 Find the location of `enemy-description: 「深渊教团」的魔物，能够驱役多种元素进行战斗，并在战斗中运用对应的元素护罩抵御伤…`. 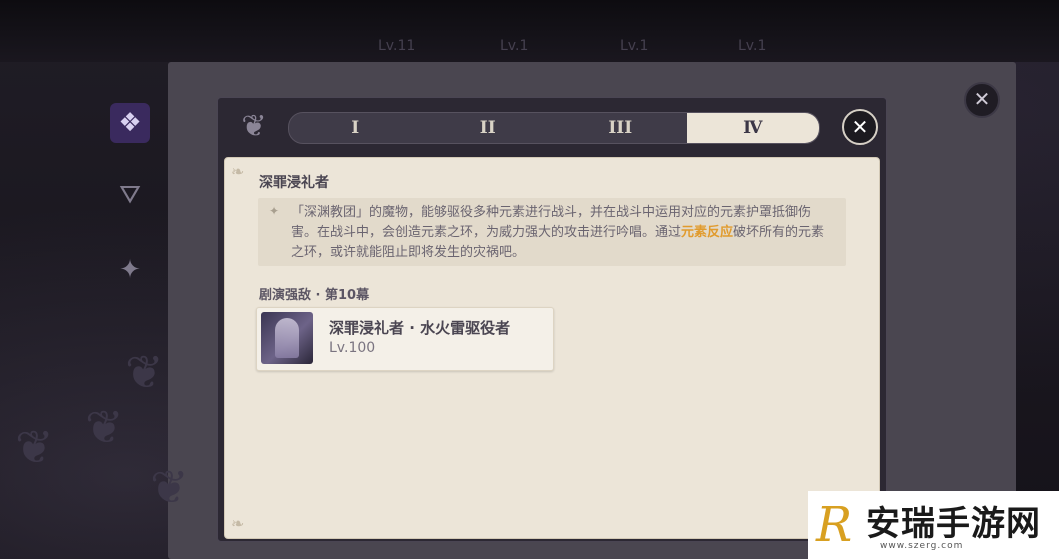

enemy-description: 「深渊教团」的魔物，能够驱役多种元素进行战斗，并在战斗中运用对应的元素护罩抵御伤… is located at coordinates (558, 232).